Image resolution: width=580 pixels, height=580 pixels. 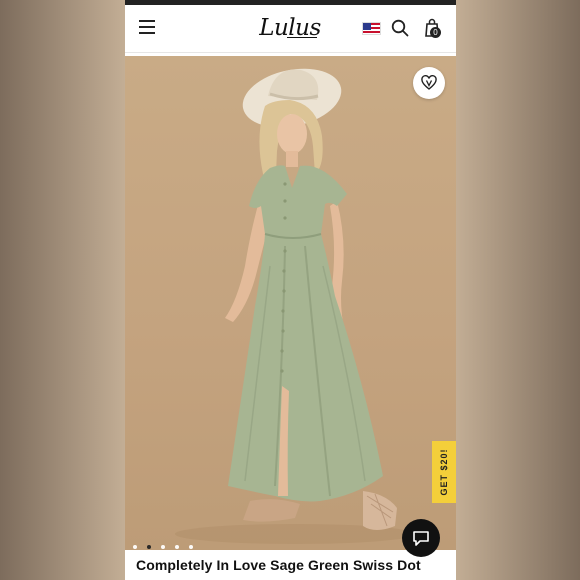 I want to click on carousel-dot-active, so click(x=149, y=547).